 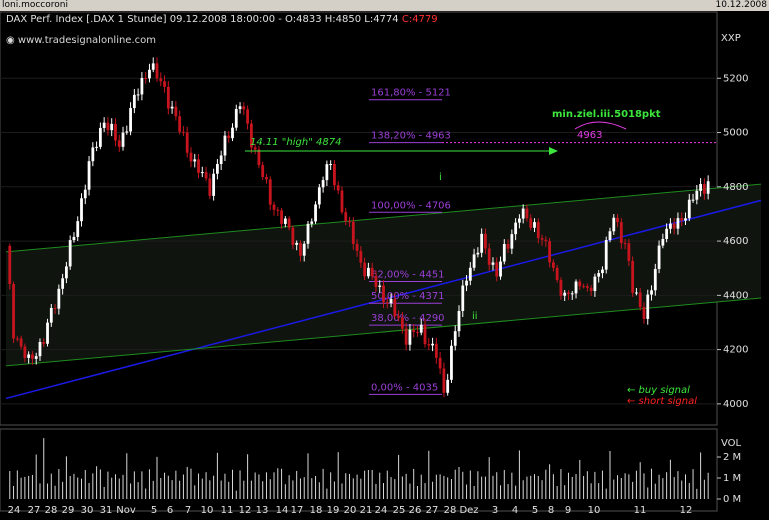 What do you see at coordinates (295, 142) in the screenshot?
I see `high-annotation: 14.11 "high" 4874` at bounding box center [295, 142].